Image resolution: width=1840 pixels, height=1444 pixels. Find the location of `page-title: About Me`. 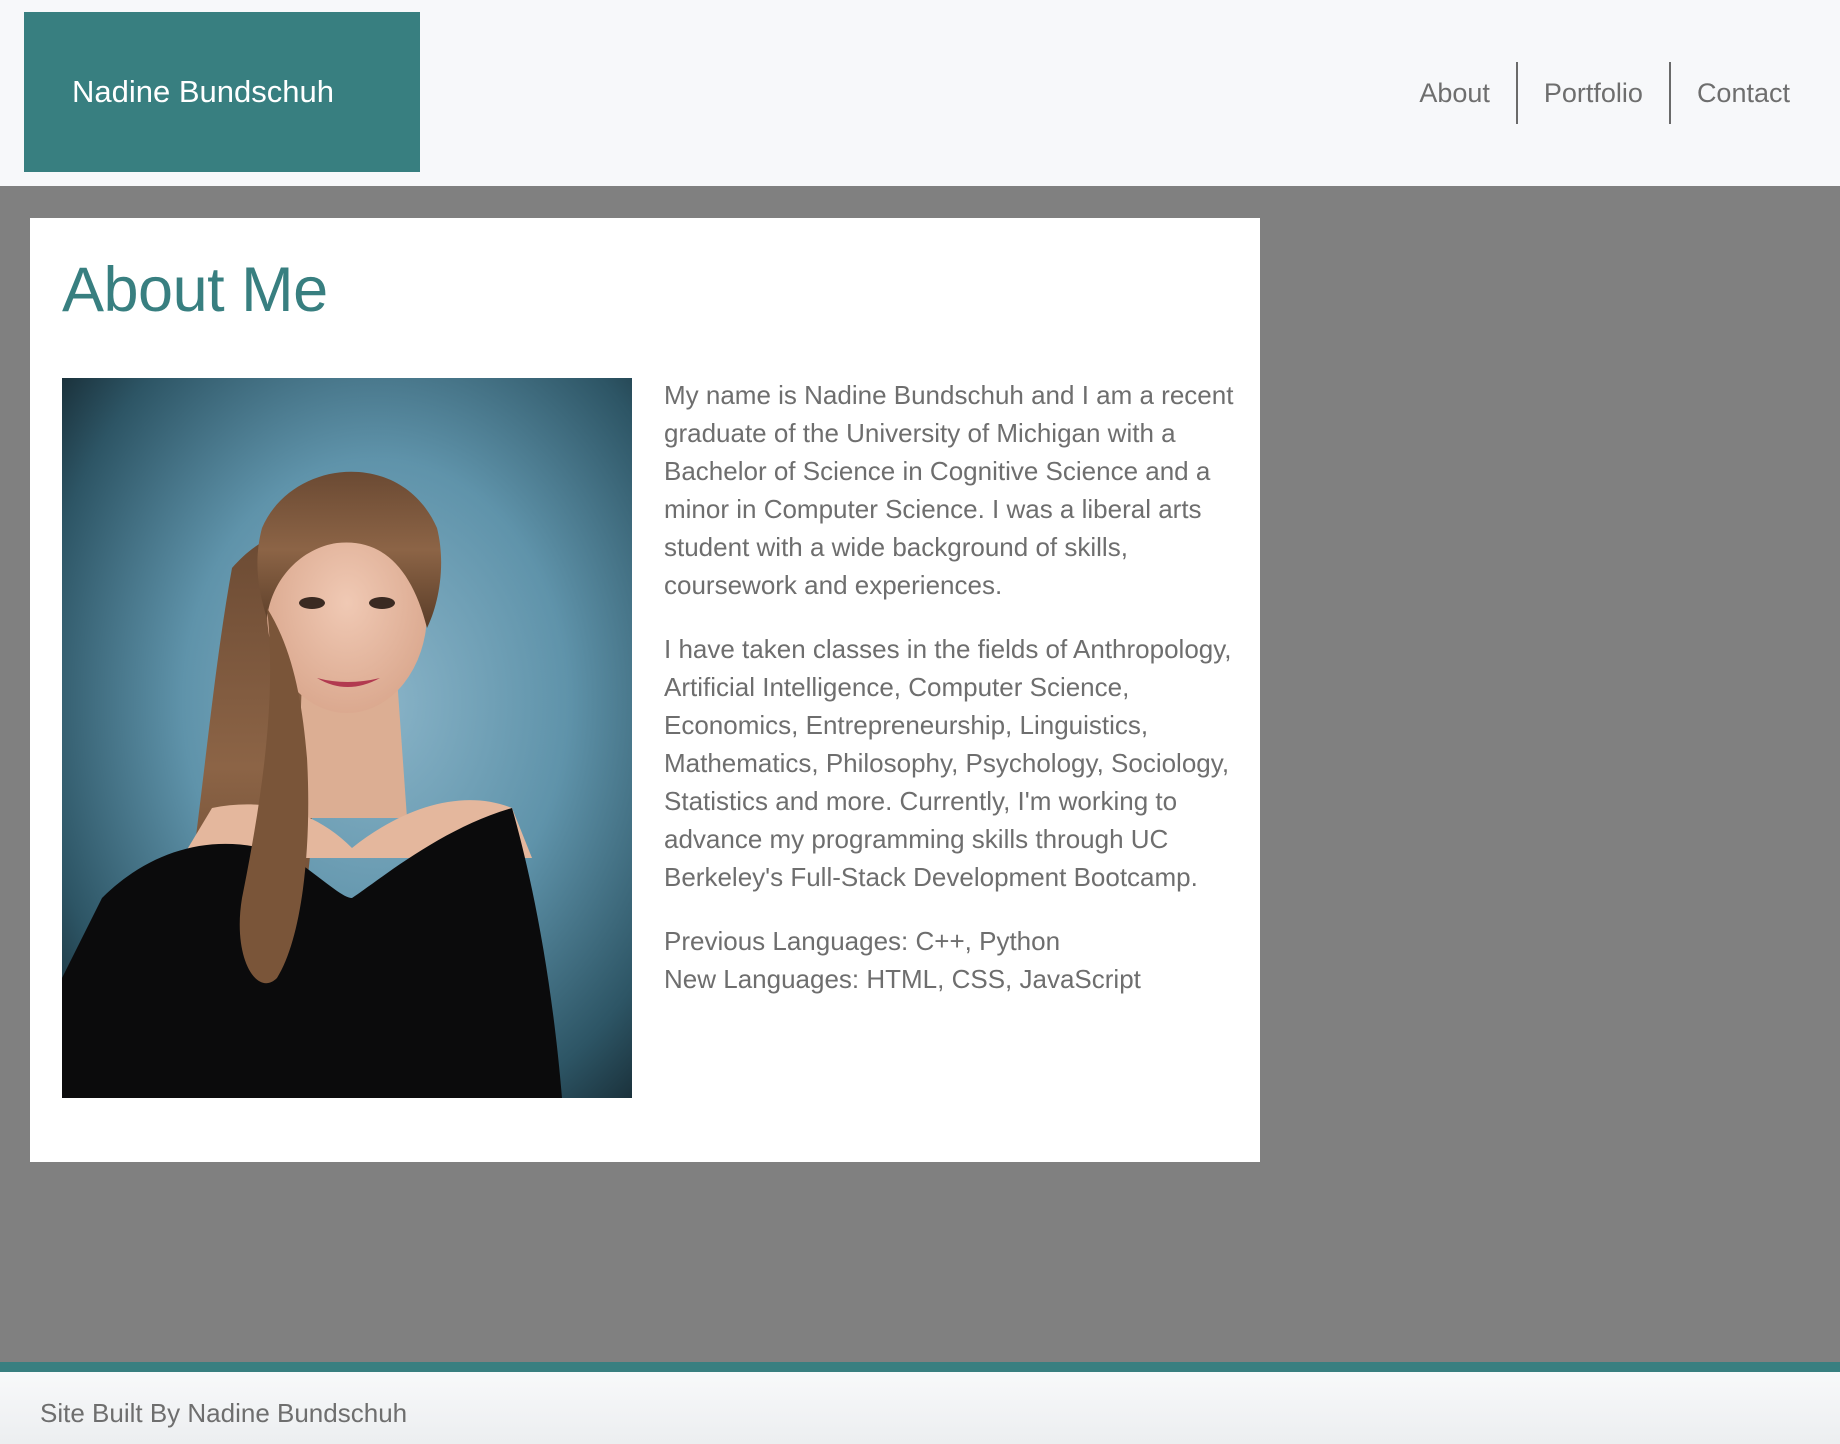

page-title: About Me is located at coordinates (195, 290).